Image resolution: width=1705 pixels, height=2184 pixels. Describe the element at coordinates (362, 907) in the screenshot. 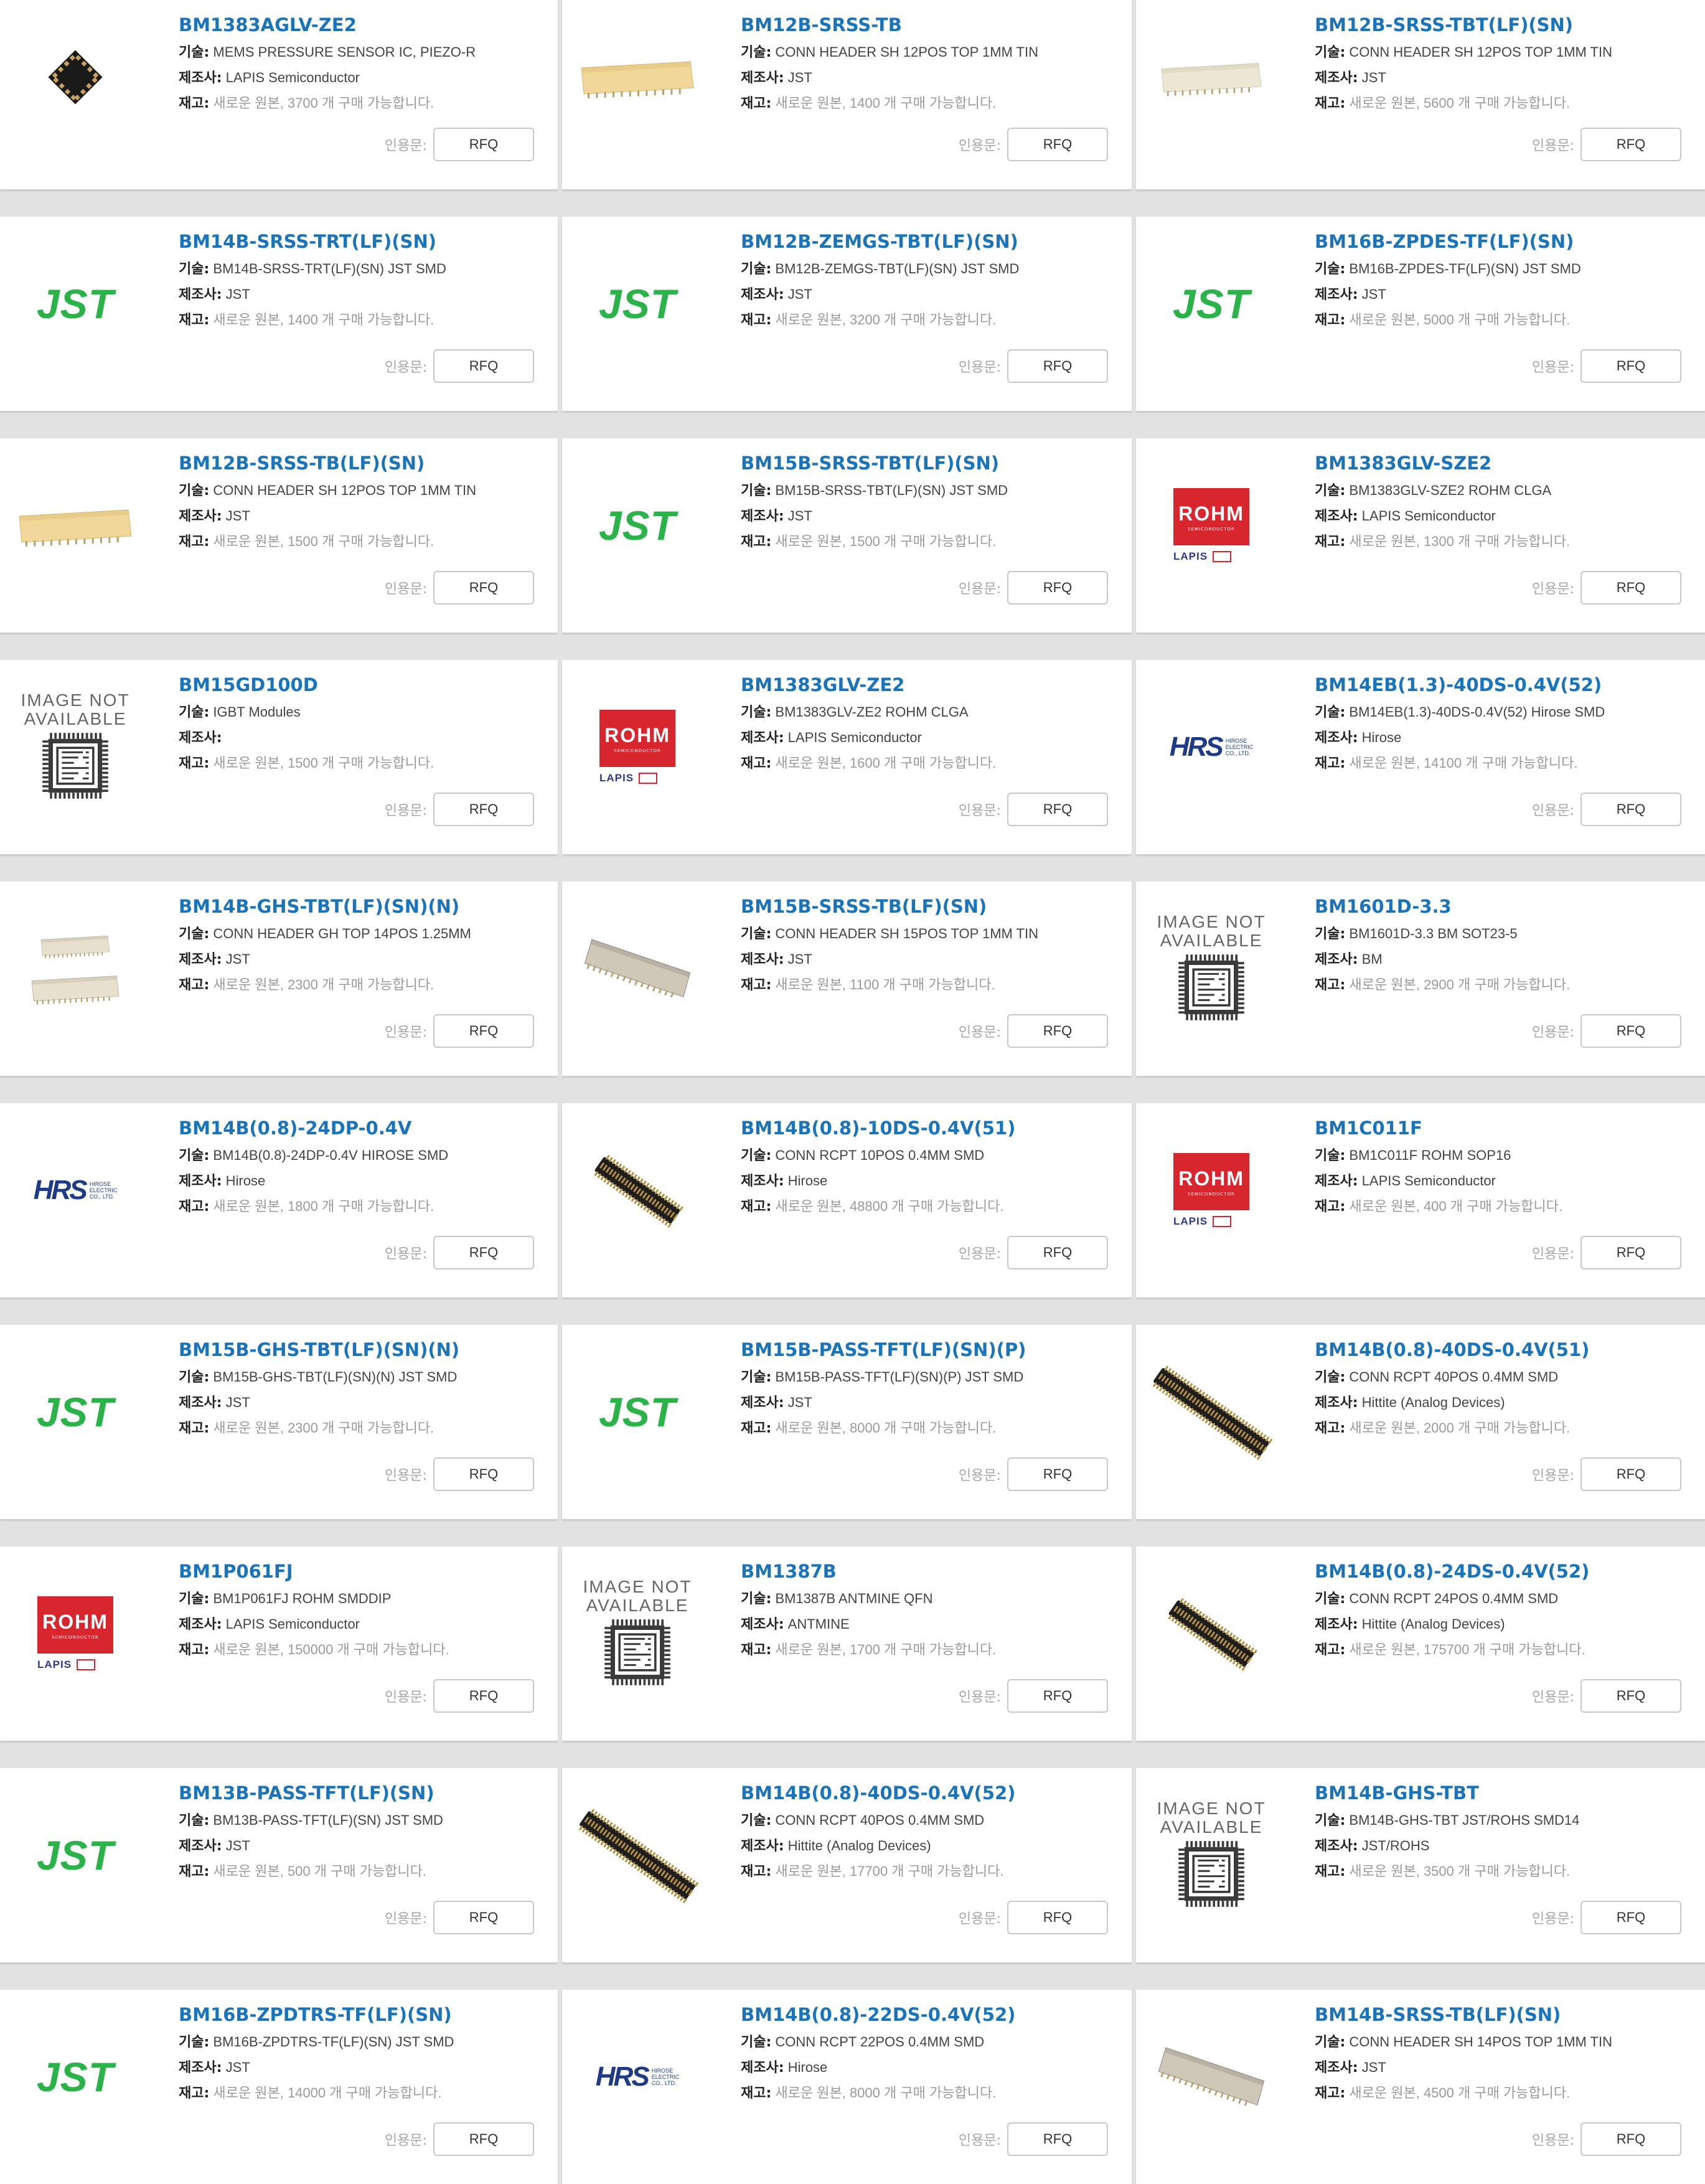

I see `part-number-link: BM14B-GHS-TBT(LF)(SN)(N)` at that location.